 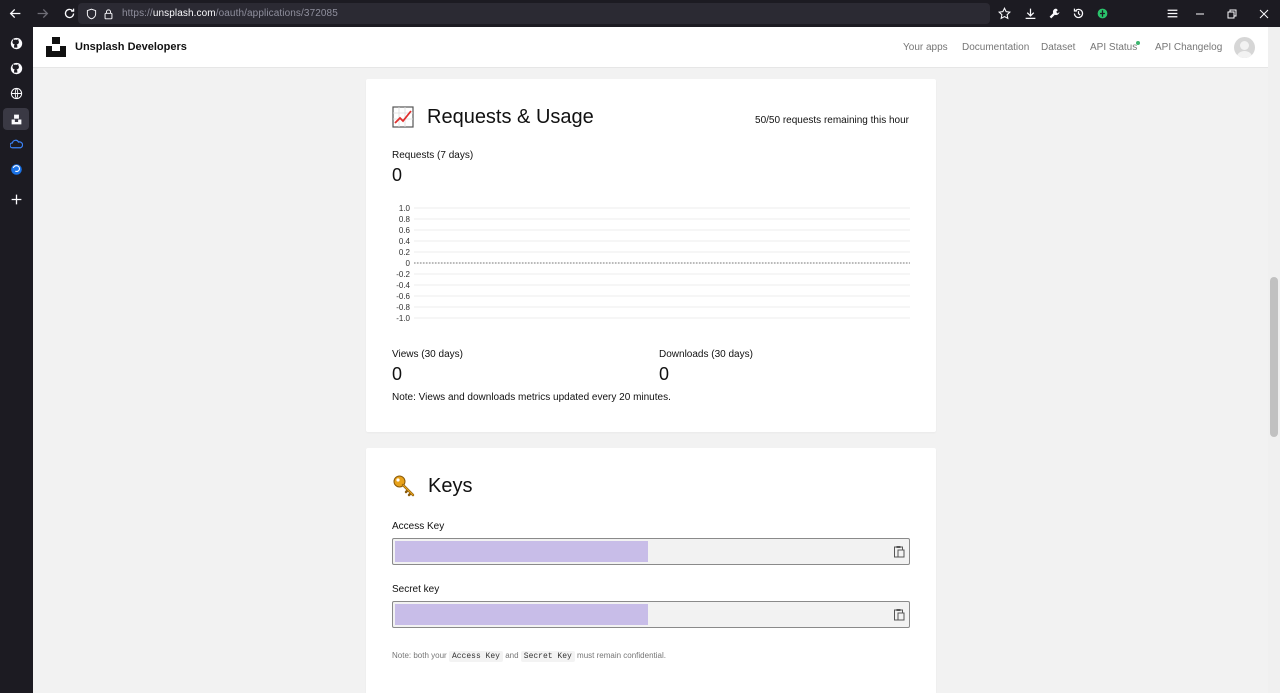 I want to click on star-icon, so click(x=1004, y=13).